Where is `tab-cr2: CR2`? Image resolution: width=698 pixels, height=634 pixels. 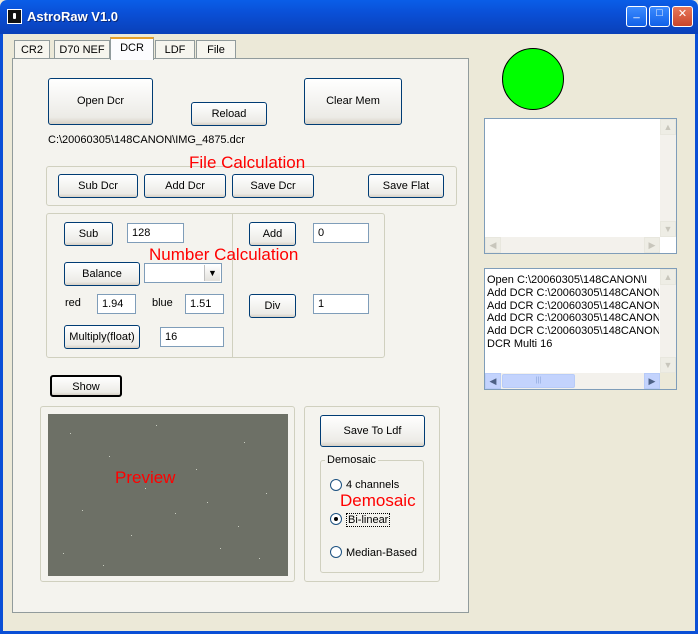
tab-cr2: CR2 is located at coordinates (32, 49).